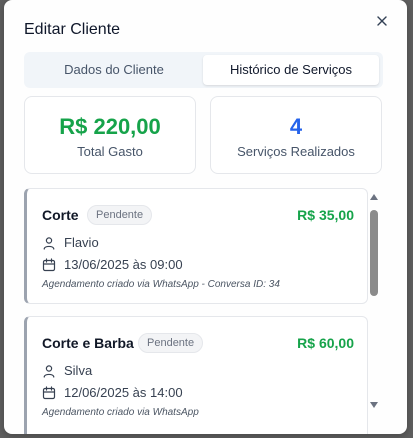 This screenshot has height=438, width=413. Describe the element at coordinates (123, 392) in the screenshot. I see `service-datetime: 12/06/2025 às 14:00` at that location.